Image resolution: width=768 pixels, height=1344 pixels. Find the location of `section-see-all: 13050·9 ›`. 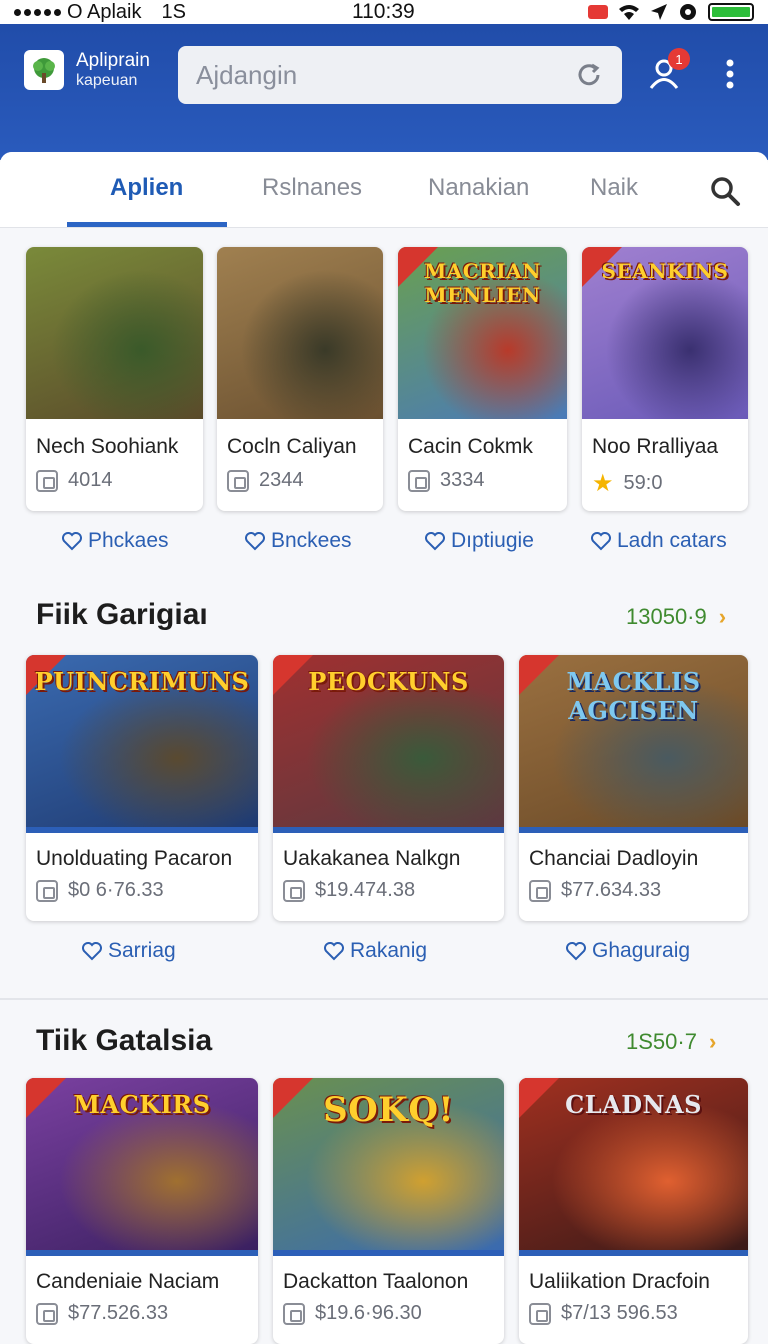

section-see-all: 13050·9 › is located at coordinates (676, 617).